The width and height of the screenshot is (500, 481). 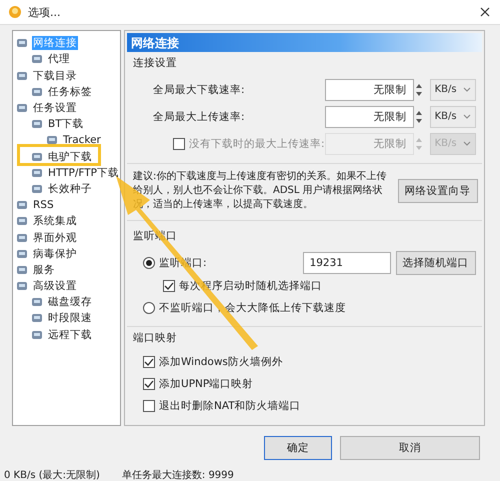 I want to click on group-heading: 连接设置, so click(x=155, y=63).